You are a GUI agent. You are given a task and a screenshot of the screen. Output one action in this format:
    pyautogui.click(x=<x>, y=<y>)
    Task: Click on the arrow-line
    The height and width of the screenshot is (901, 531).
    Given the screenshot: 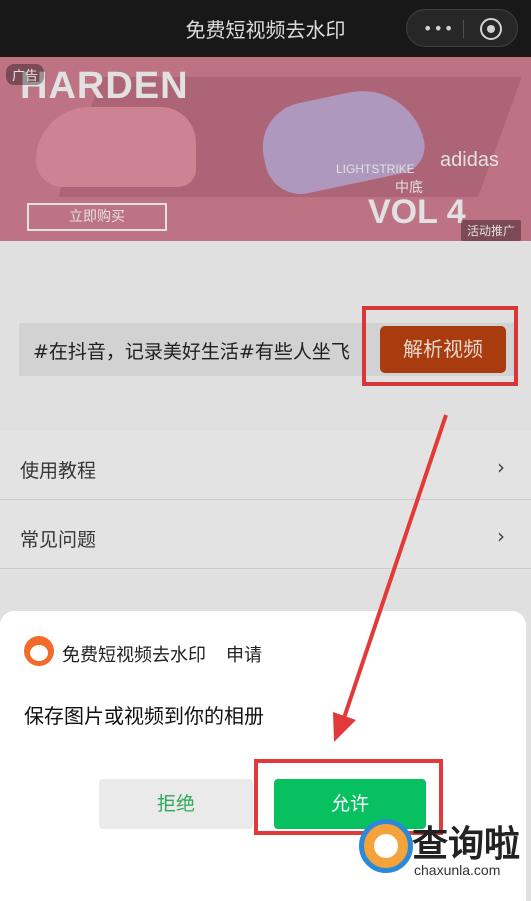 What is the action you would take?
    pyautogui.click(x=395, y=566)
    